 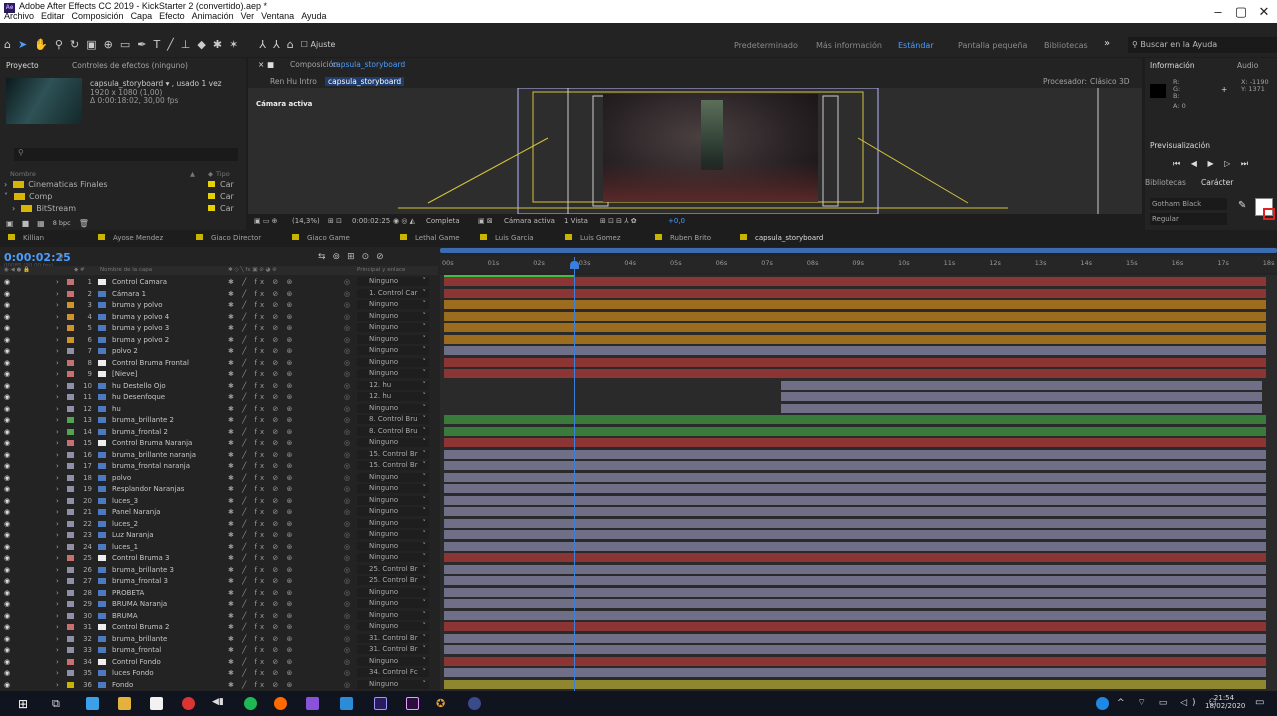 I want to click on comp-panel-close-icon: ×, so click(x=261, y=64).